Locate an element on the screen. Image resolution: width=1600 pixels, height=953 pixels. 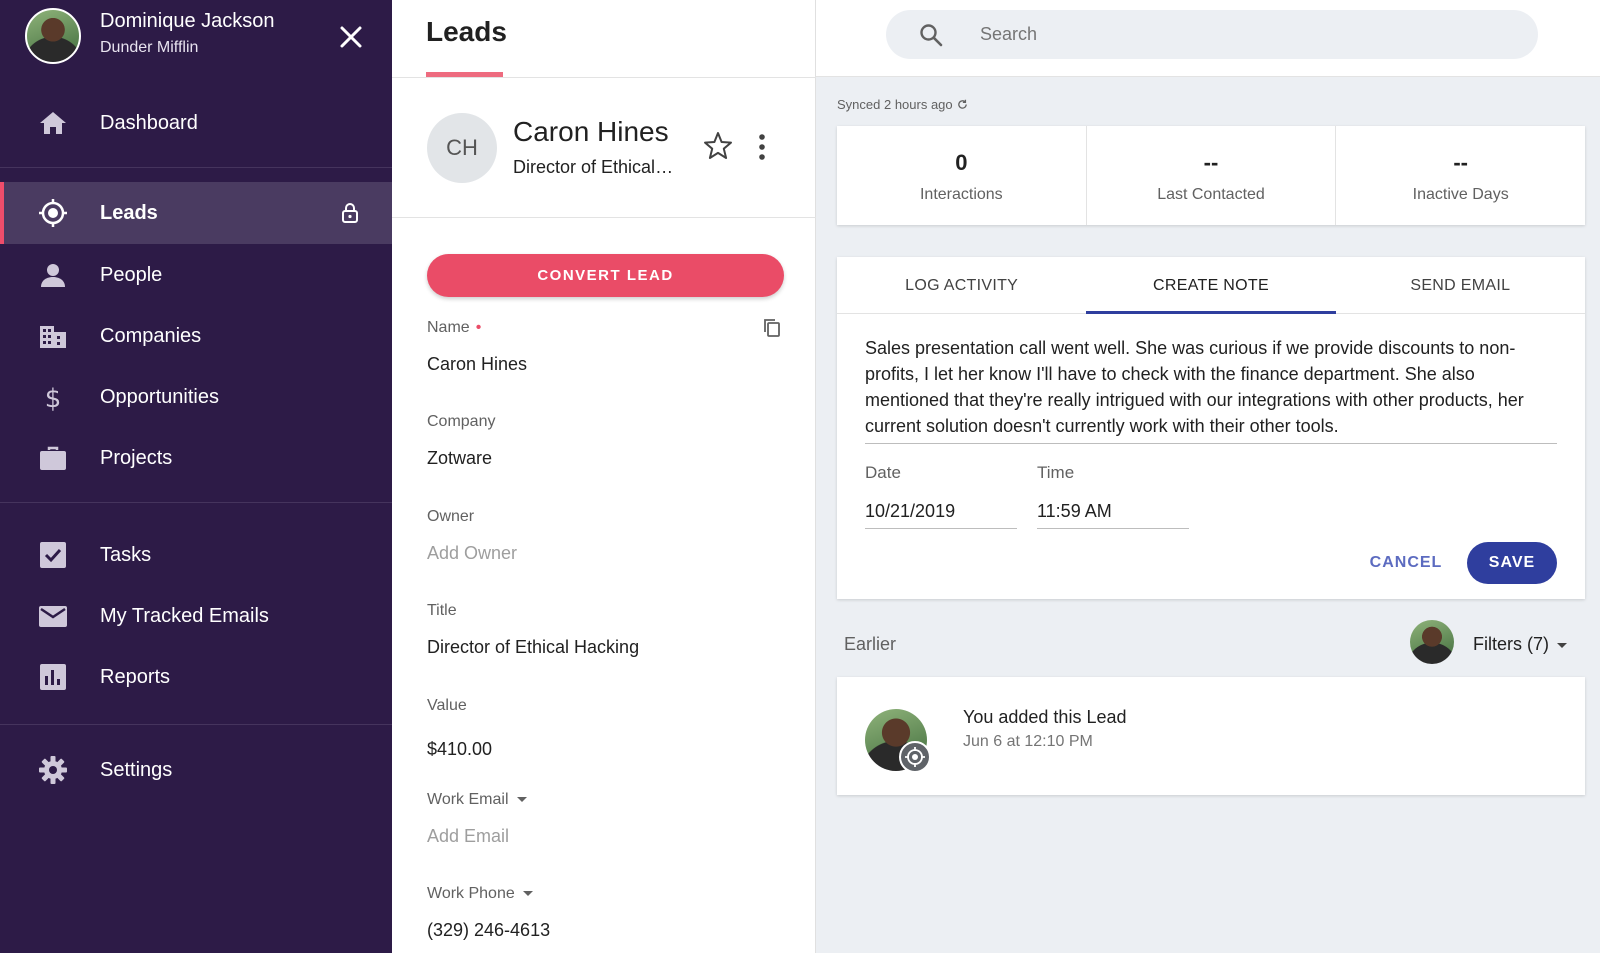
user-profile: Dominique Jackson Dunder Mifflin is located at coordinates (196, 39).